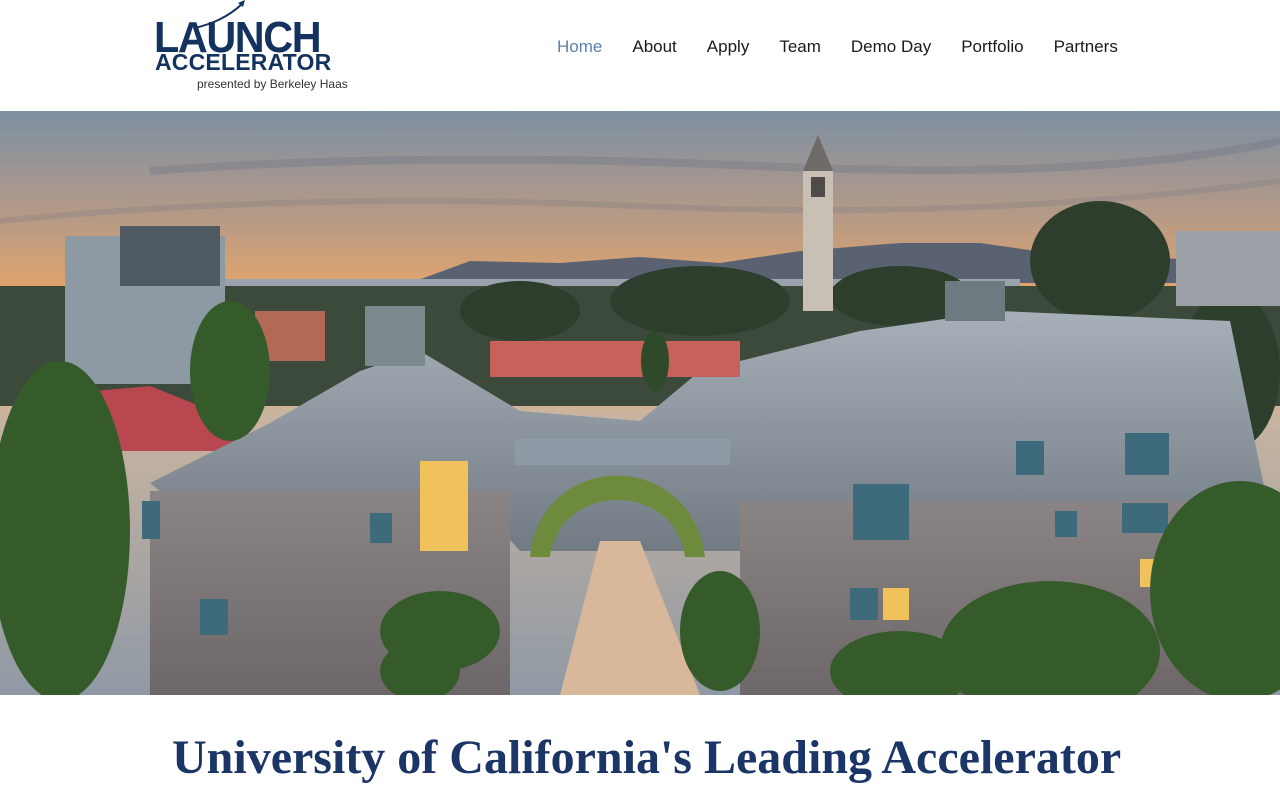 The image size is (1280, 788). Describe the element at coordinates (243, 62) in the screenshot. I see `logo-subtitle: ACCELERATOR` at that location.